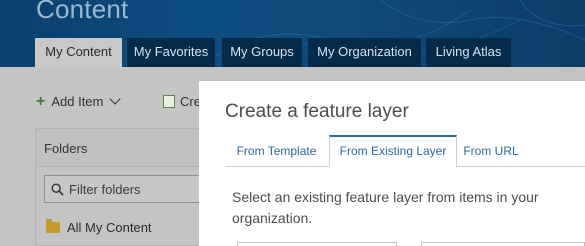 The image size is (585, 246). I want to click on folder-item-all-my-content: All My Content, so click(99, 227).